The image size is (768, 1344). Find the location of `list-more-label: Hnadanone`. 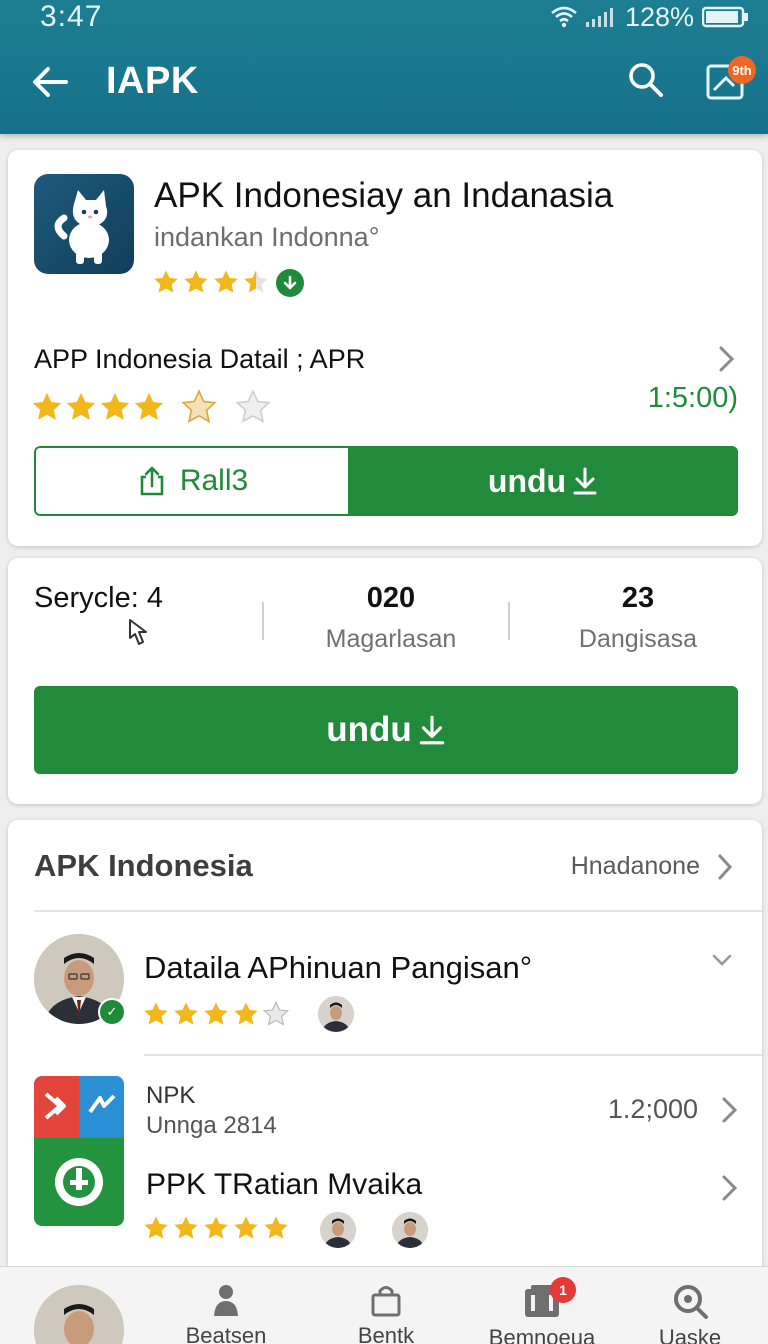

list-more-label: Hnadanone is located at coordinates (635, 866).